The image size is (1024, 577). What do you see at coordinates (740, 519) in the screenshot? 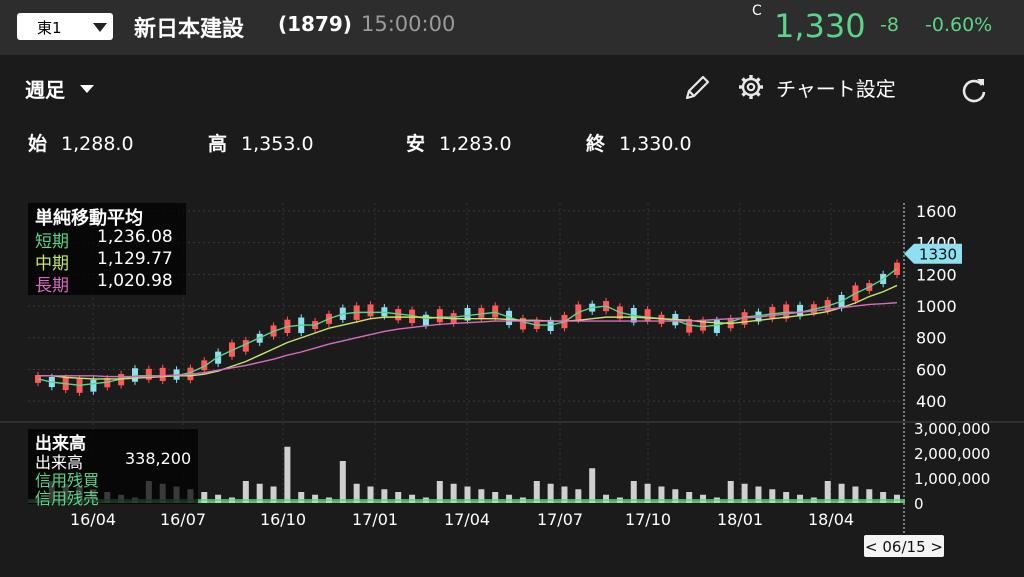
I see `x-tick-label: 18/01` at bounding box center [740, 519].